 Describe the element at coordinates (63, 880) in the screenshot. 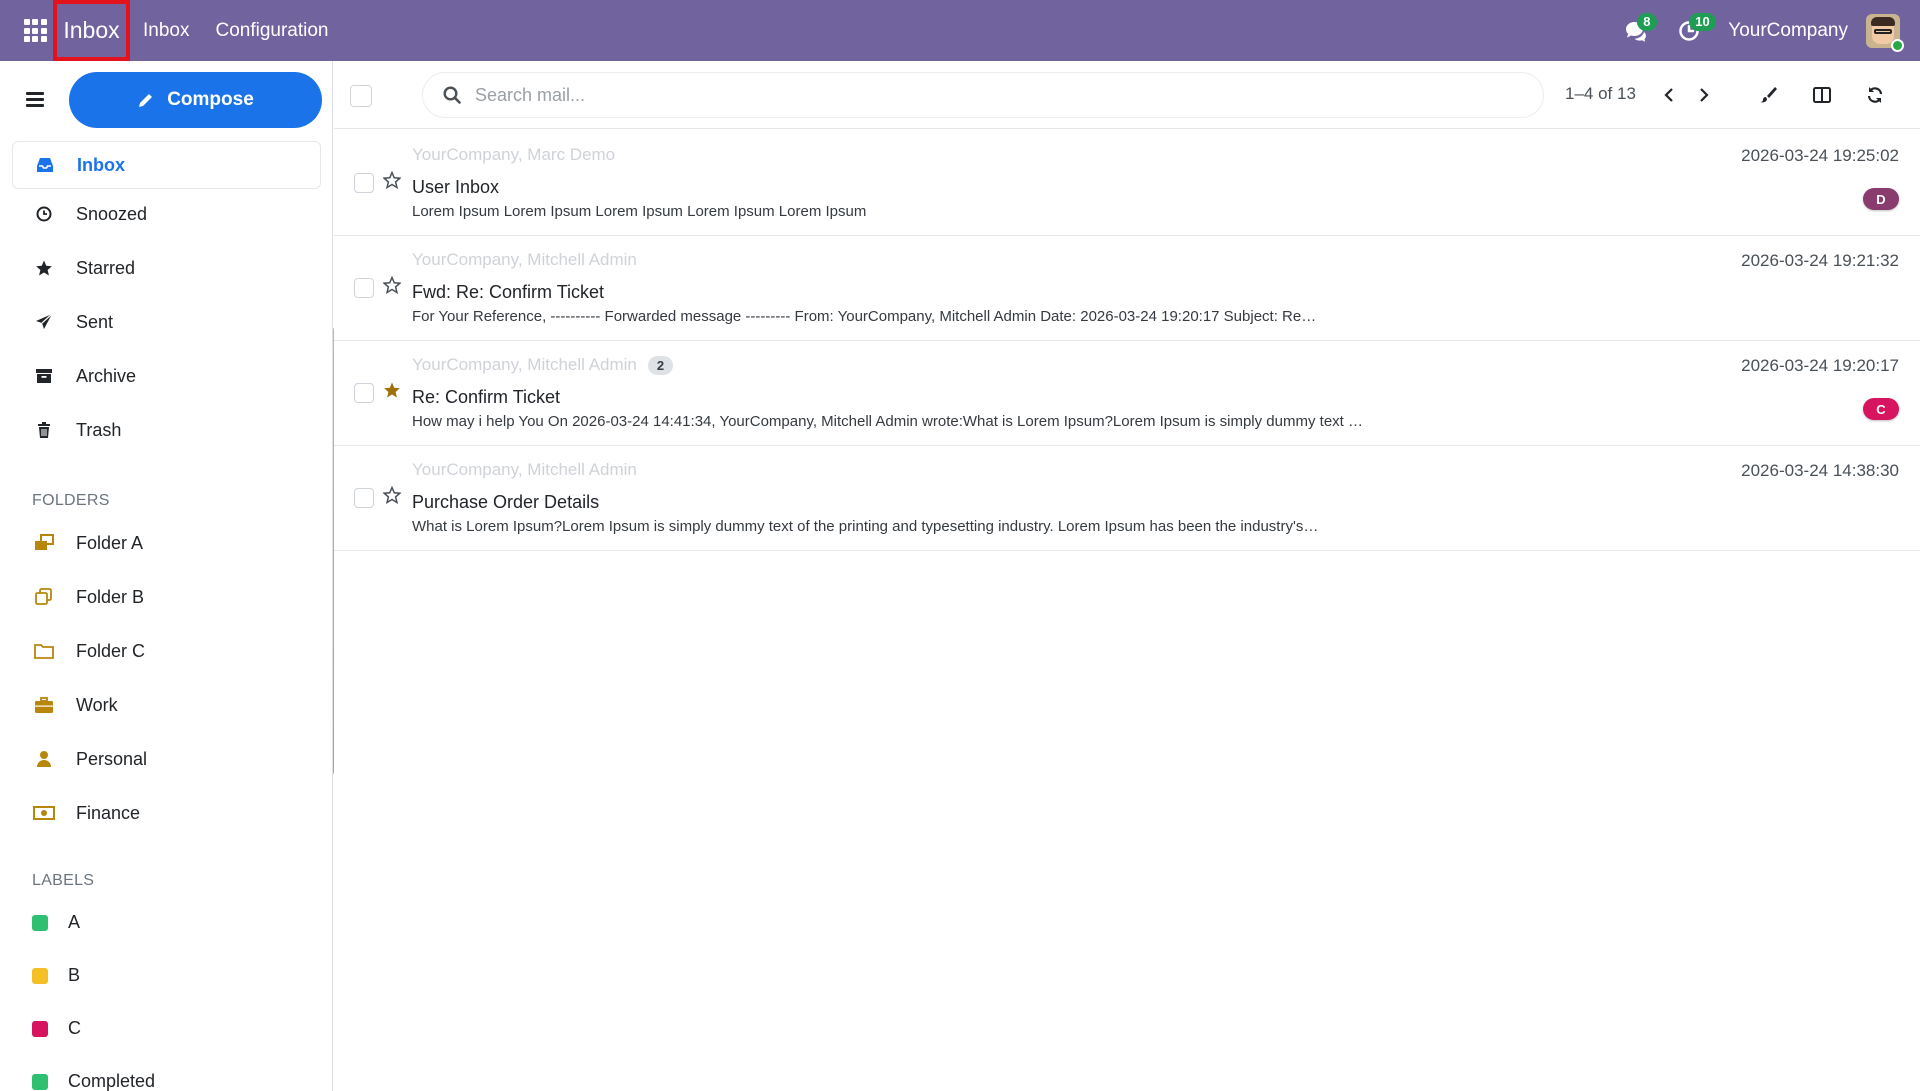

I see `labels-section-title: LABELS` at that location.